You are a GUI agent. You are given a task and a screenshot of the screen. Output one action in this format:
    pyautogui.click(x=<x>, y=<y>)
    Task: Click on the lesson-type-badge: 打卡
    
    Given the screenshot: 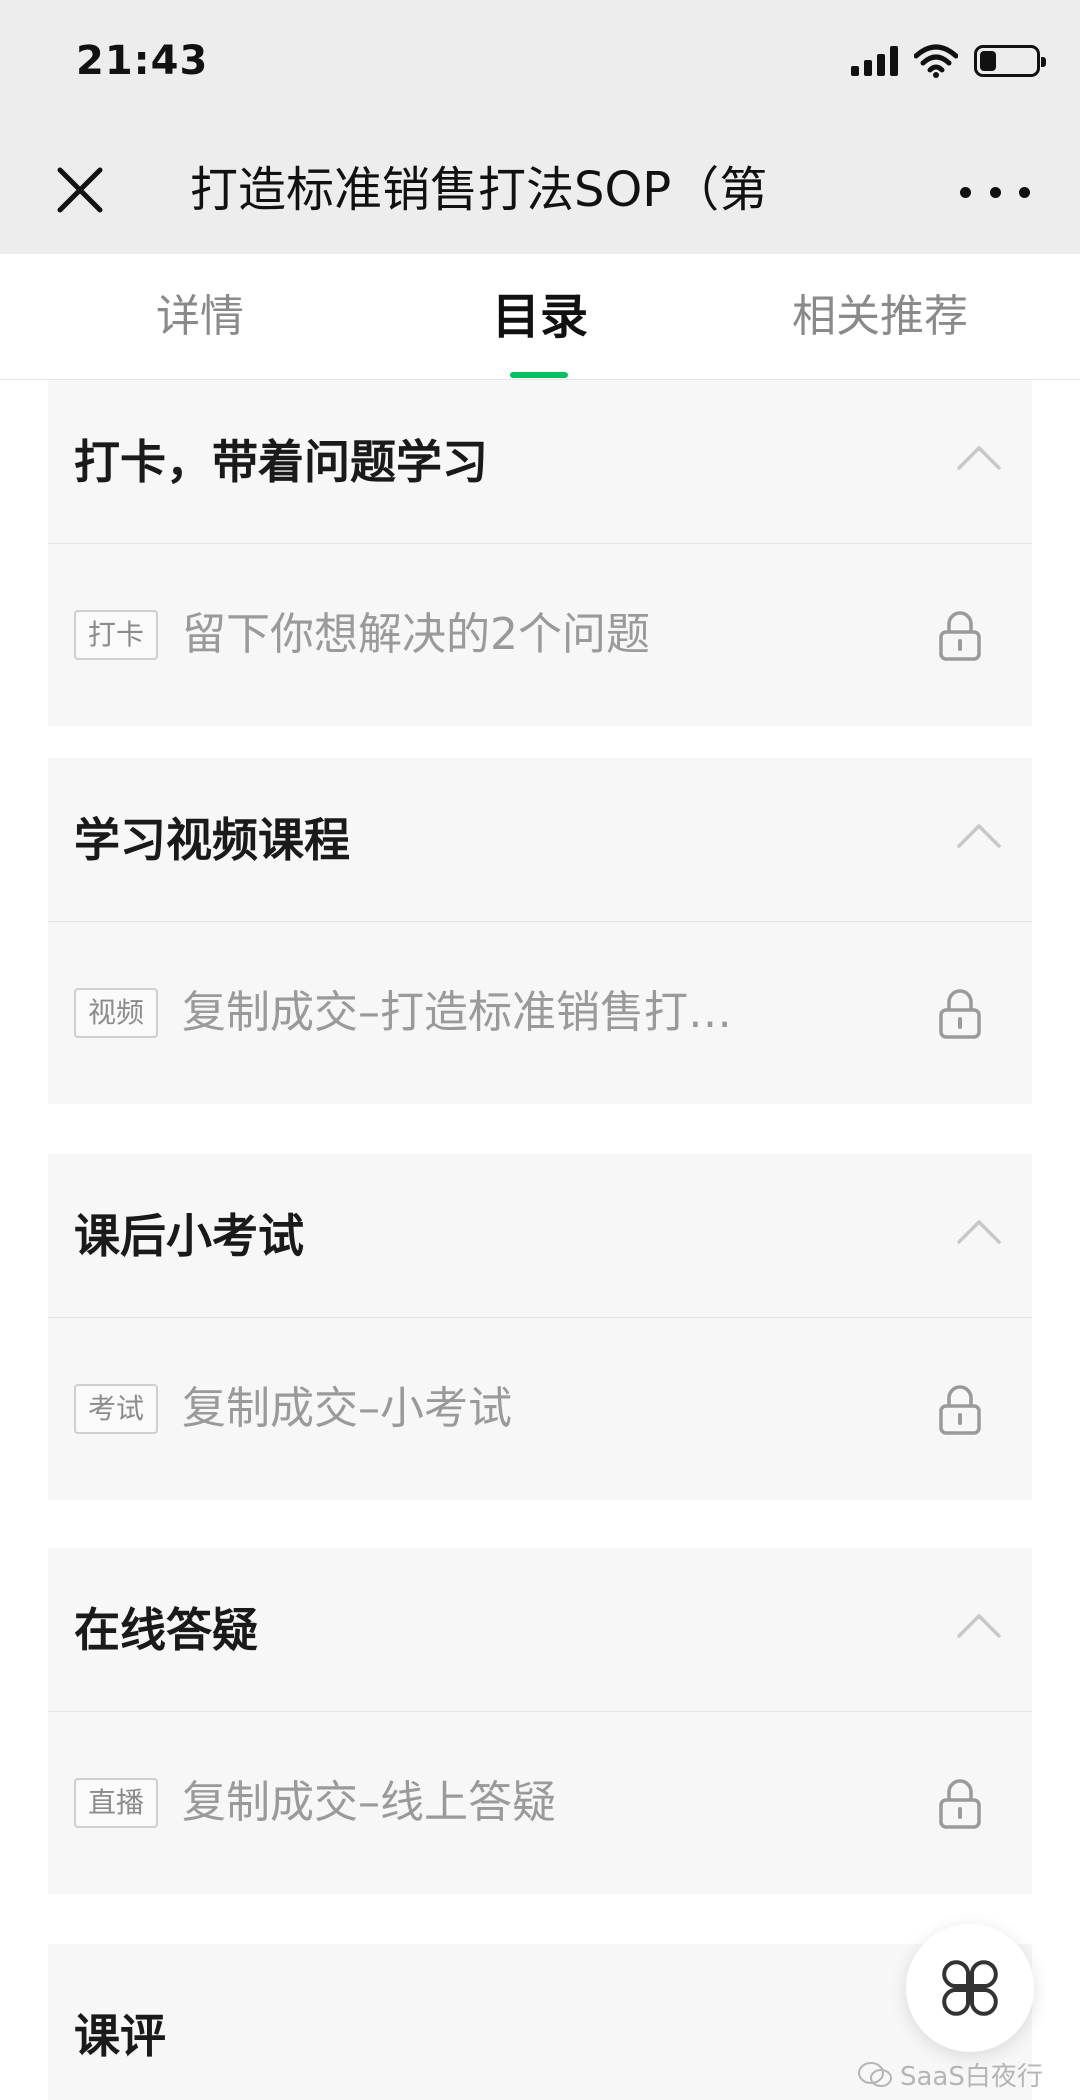 What is the action you would take?
    pyautogui.click(x=116, y=635)
    